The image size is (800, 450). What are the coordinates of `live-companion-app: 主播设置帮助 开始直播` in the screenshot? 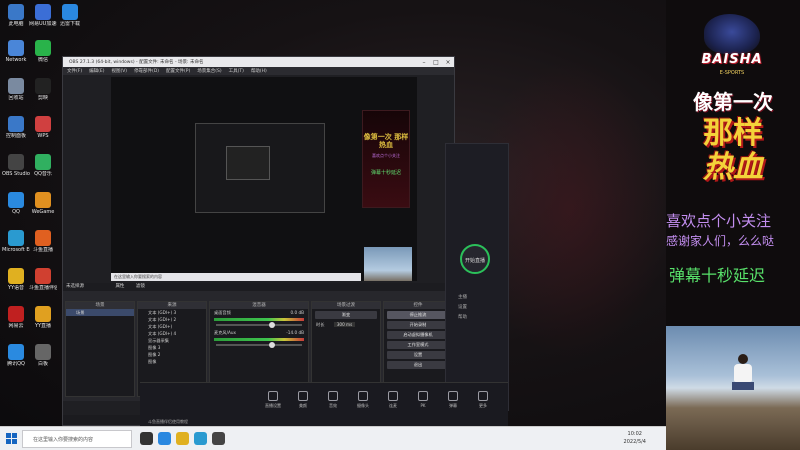 It's located at (477, 277).